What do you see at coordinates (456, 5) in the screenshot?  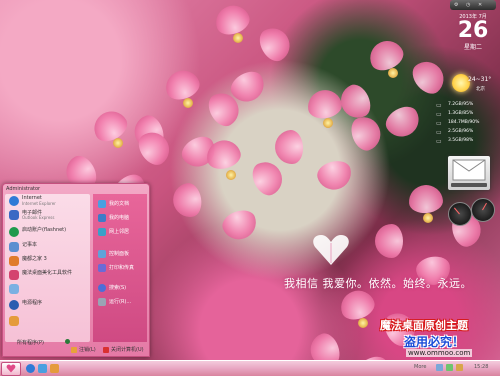 I see `settings-icon: ⚙` at bounding box center [456, 5].